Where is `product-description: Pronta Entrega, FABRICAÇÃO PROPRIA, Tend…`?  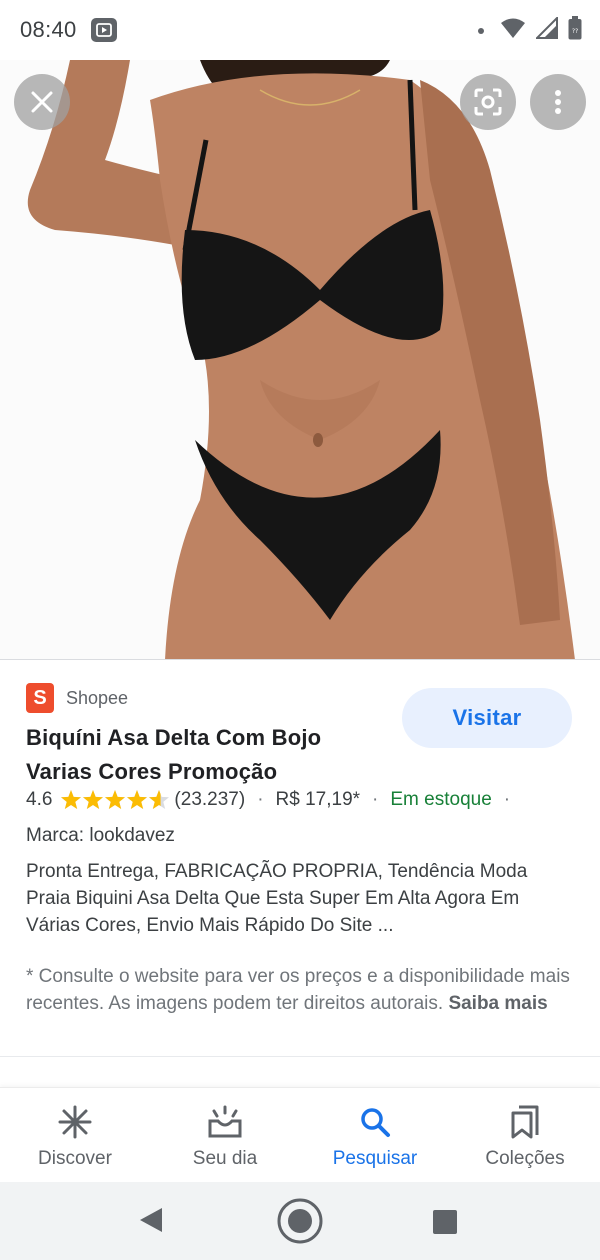 product-description: Pronta Entrega, FABRICAÇÃO PROPRIA, Tend… is located at coordinates (277, 898).